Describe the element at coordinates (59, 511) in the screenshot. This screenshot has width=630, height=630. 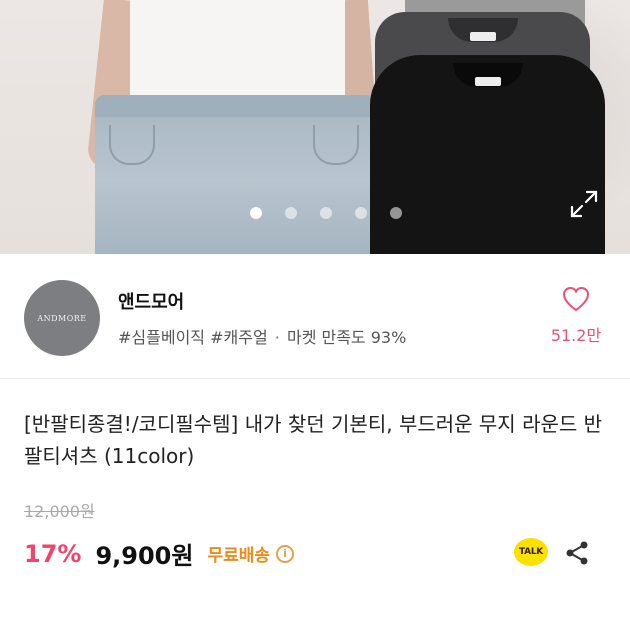
I see `original-price: 12,000원` at that location.